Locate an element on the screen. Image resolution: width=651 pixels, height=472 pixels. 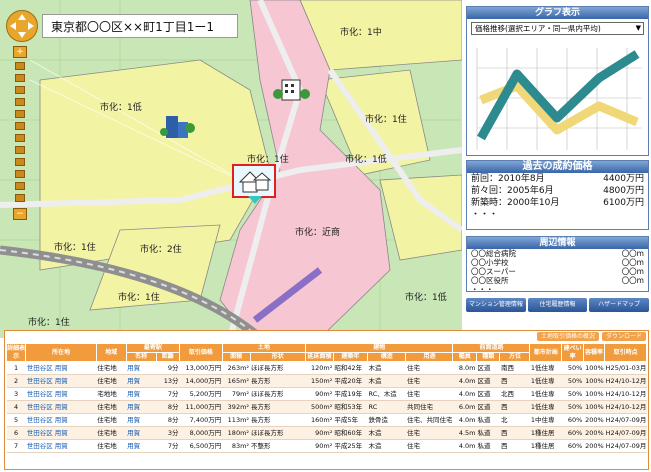
cell-no: 1 is located at coordinates (16, 368).